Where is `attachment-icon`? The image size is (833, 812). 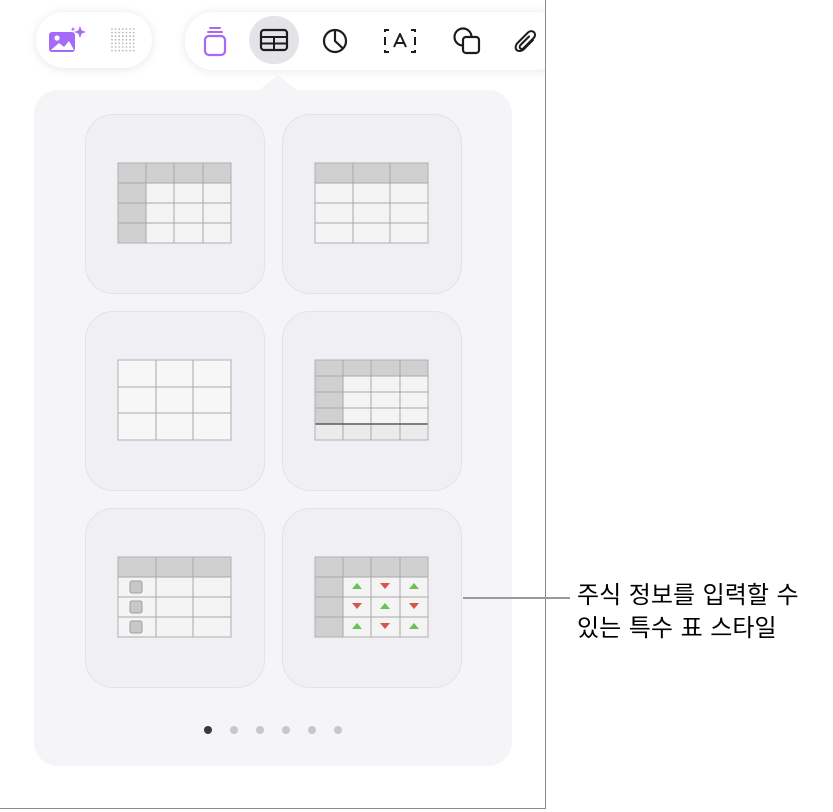 attachment-icon is located at coordinates (525, 41).